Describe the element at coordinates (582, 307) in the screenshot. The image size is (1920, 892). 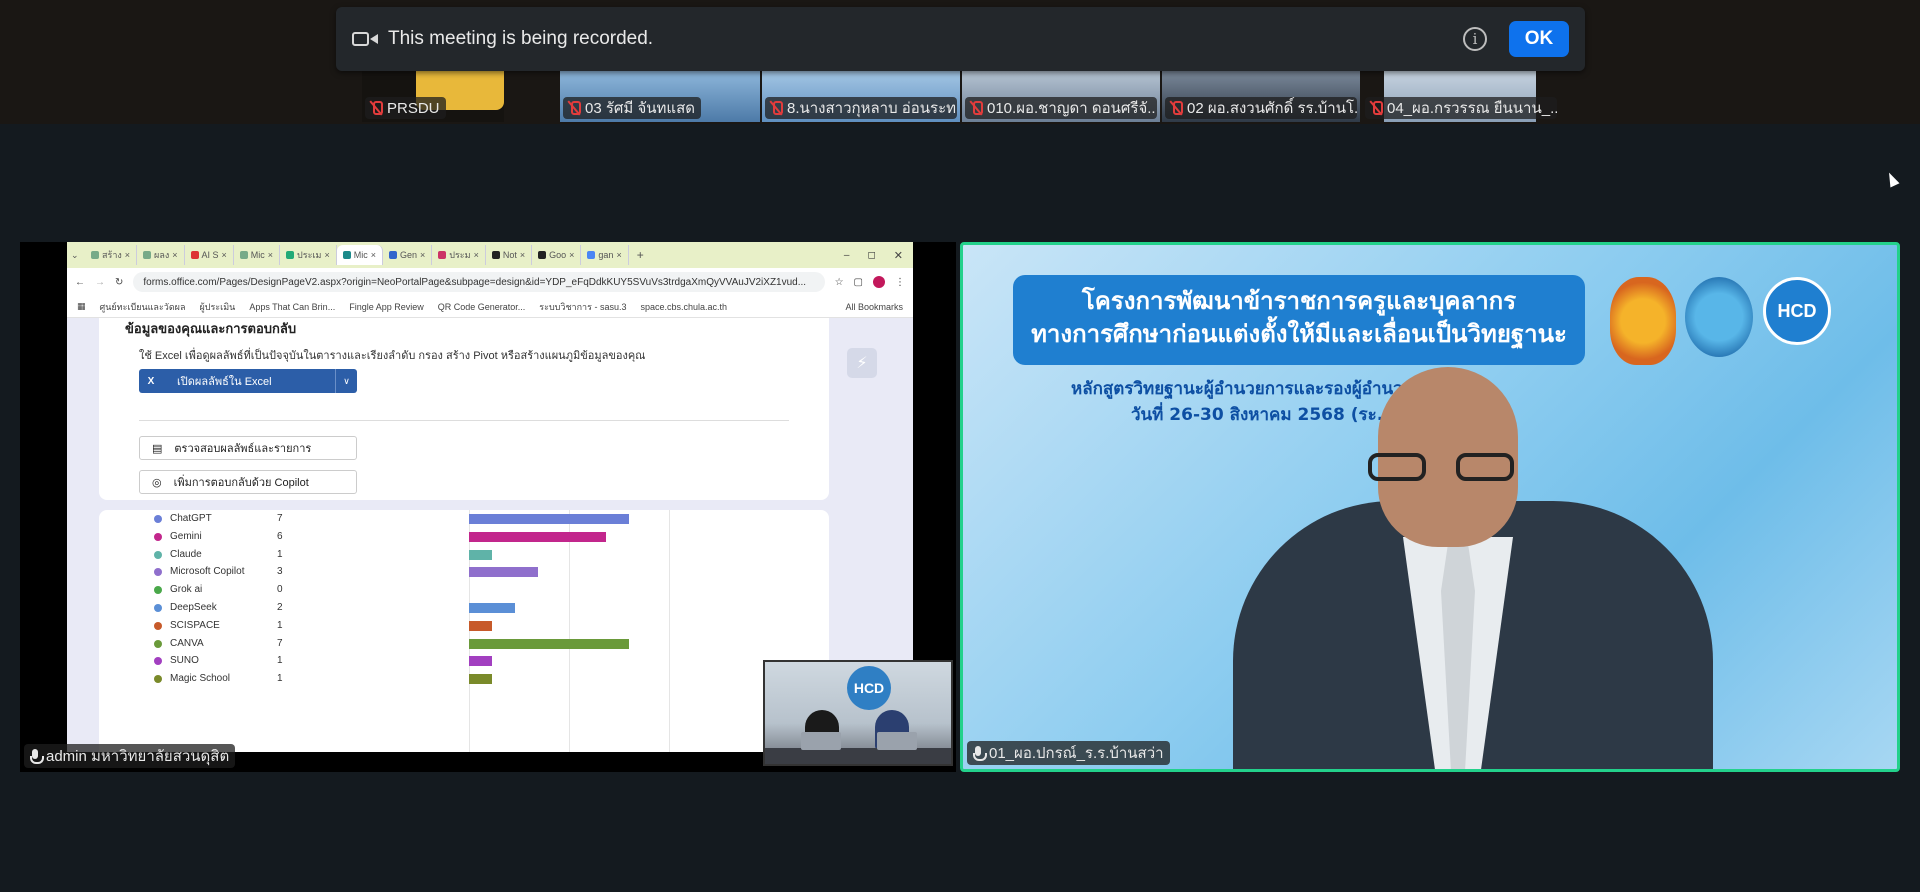
I see `bookmark-item: ระบบวิชาการ - sasu.3` at that location.